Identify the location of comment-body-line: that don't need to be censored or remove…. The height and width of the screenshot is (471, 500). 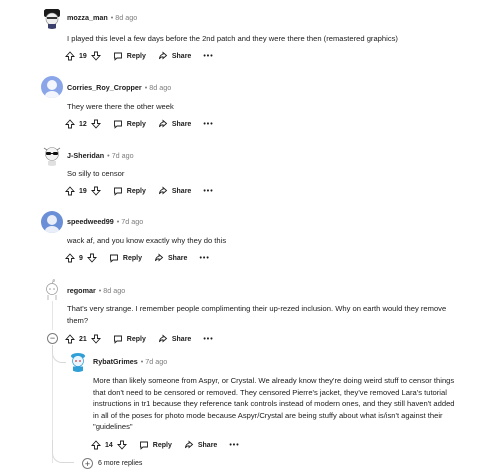
(270, 392).